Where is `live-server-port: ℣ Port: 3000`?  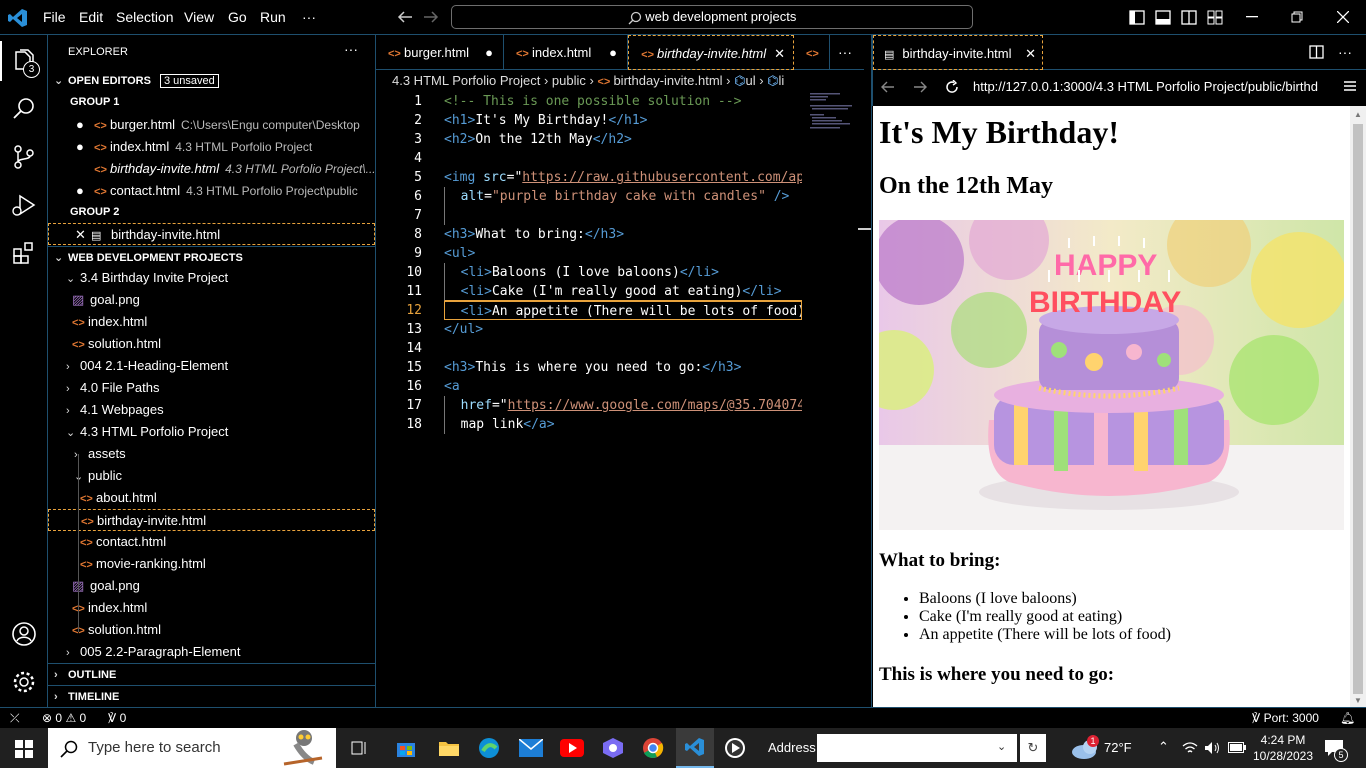
live-server-port: ℣ Port: 3000 is located at coordinates (1285, 718).